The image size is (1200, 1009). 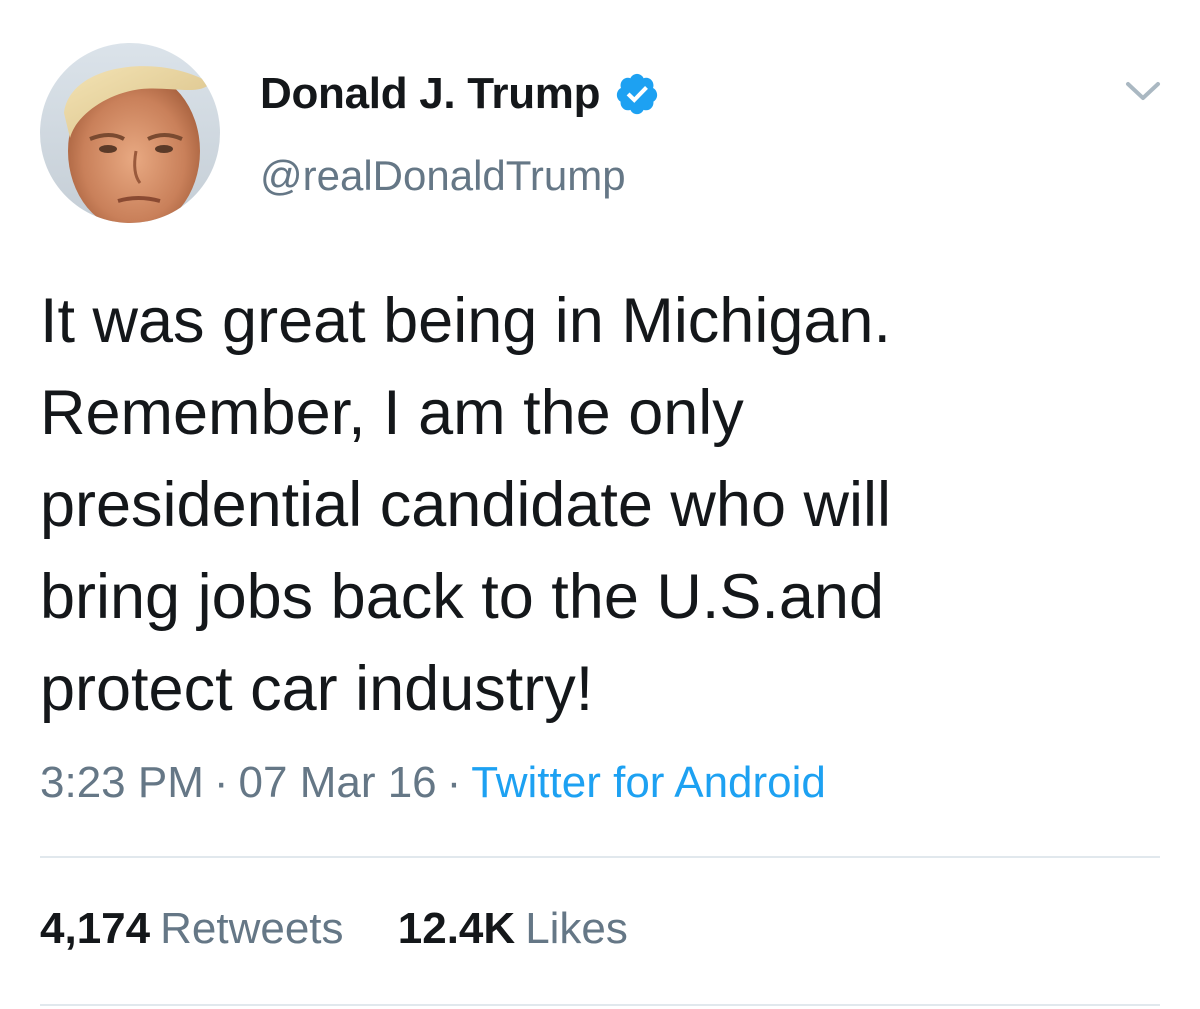 What do you see at coordinates (456, 928) in the screenshot?
I see `likes-count: 12.4K` at bounding box center [456, 928].